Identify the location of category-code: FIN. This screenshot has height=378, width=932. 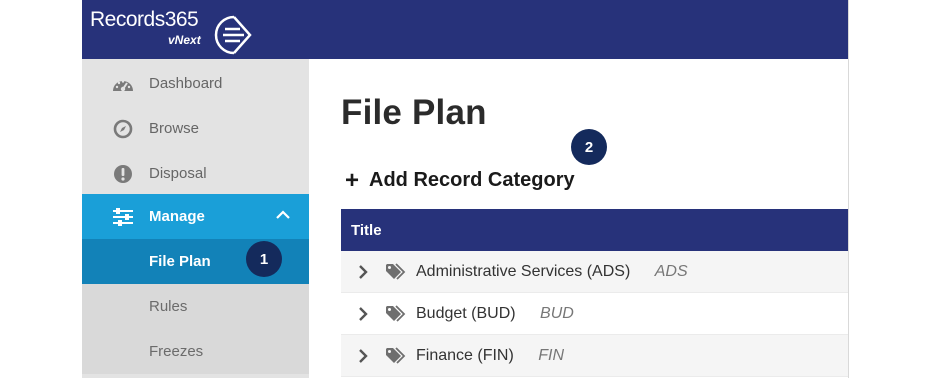
(551, 355).